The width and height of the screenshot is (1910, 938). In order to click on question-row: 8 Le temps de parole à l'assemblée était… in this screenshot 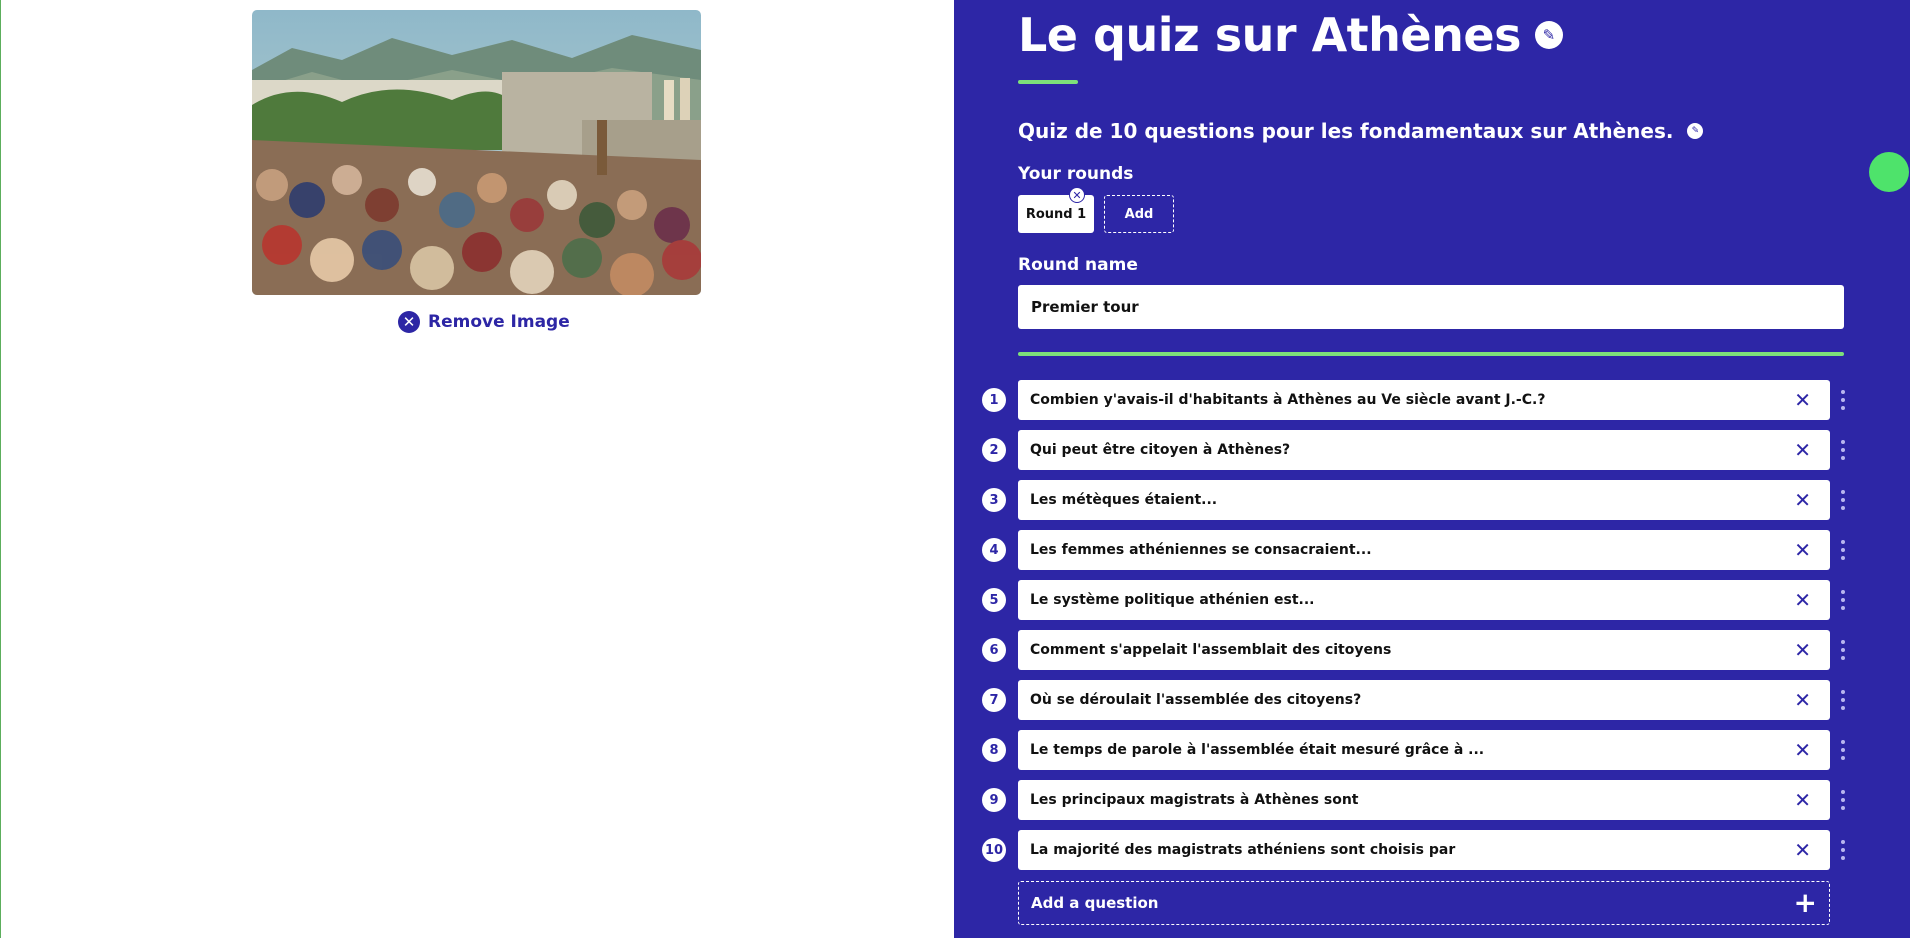, I will do `click(1432, 750)`.